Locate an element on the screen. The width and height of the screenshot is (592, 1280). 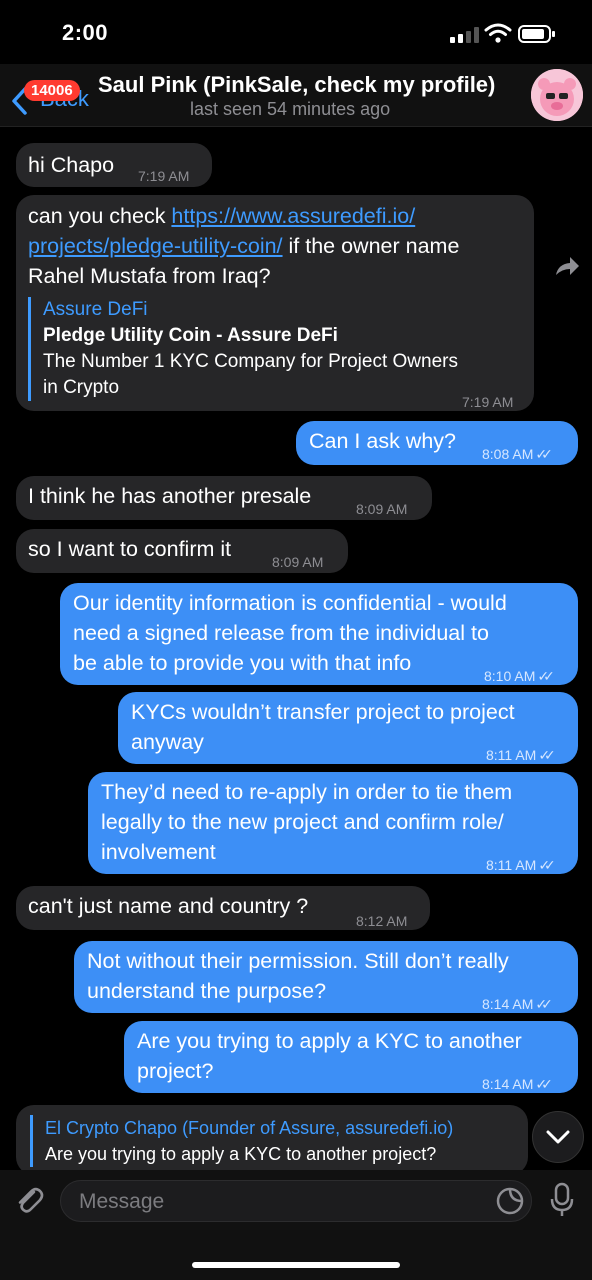
message-time: 8:12 AM is located at coordinates (382, 921).